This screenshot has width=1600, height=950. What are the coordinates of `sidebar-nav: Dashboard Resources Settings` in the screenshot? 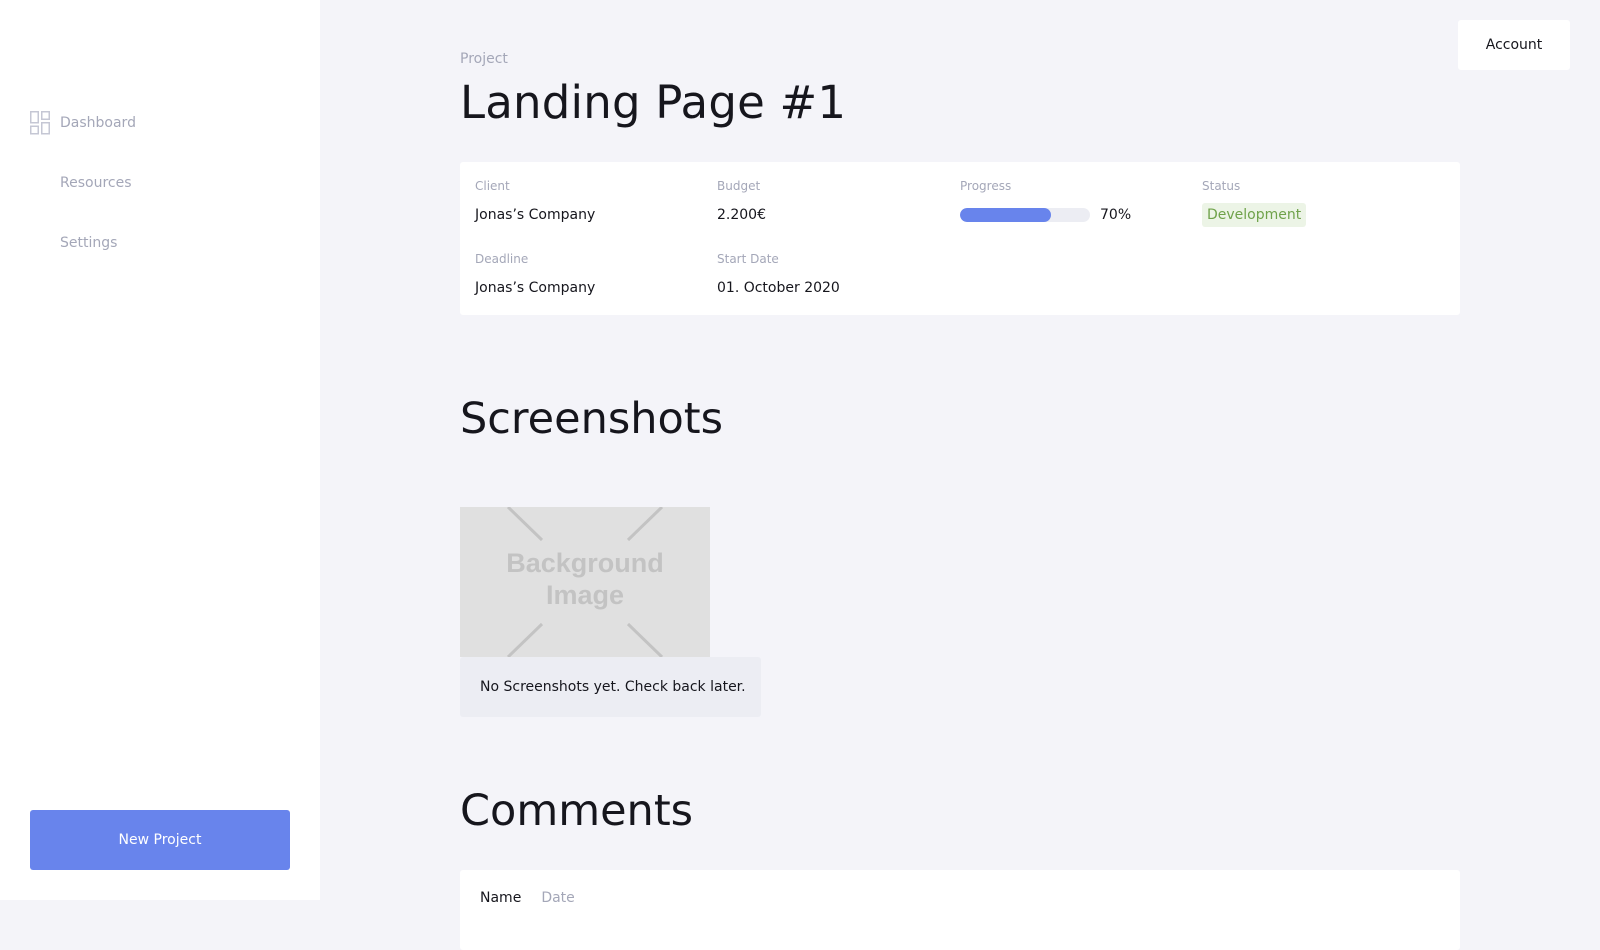 It's located at (83, 201).